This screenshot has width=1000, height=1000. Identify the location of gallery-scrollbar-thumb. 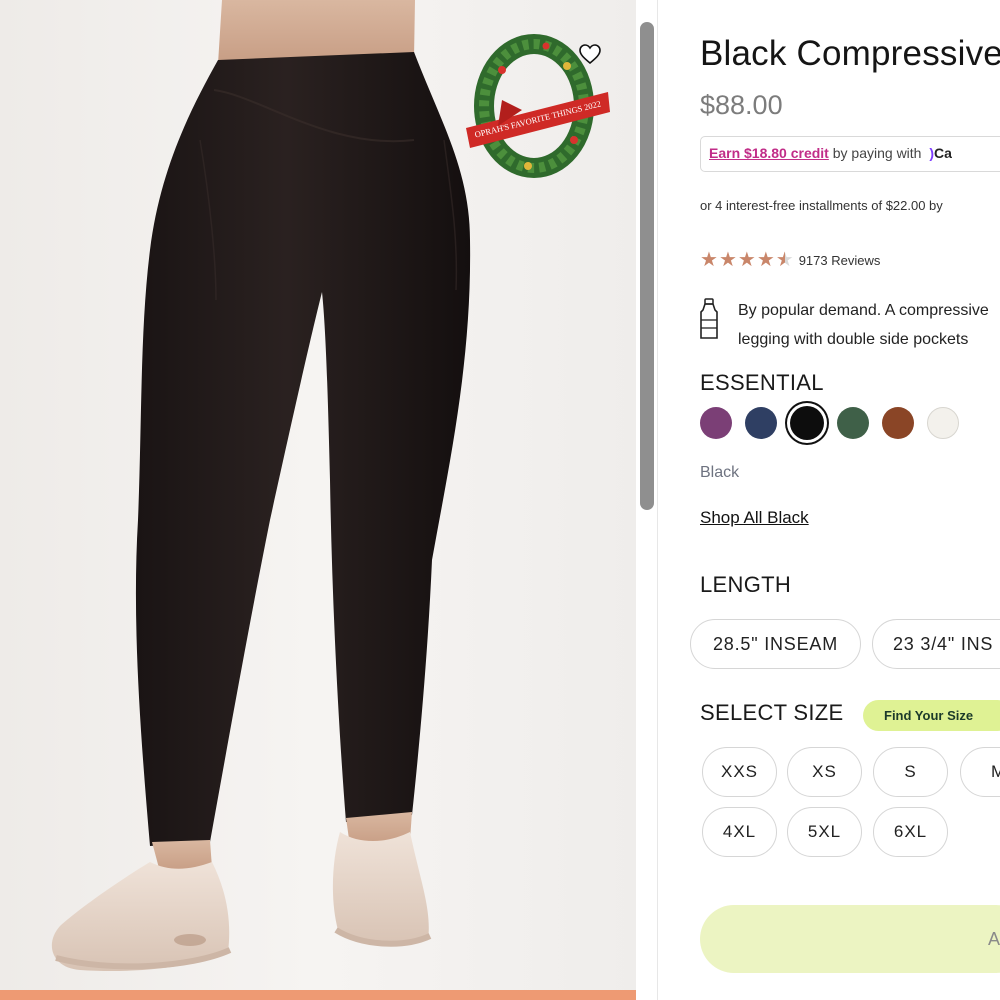
(647, 266).